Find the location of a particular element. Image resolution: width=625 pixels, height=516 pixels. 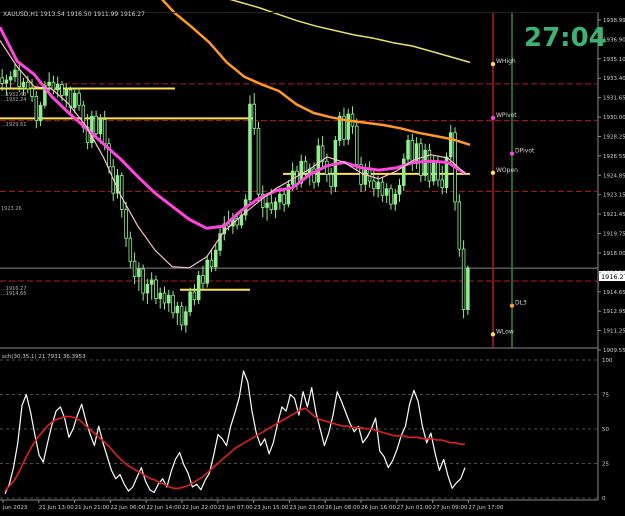

pivot-label: WOpen is located at coordinates (507, 170).